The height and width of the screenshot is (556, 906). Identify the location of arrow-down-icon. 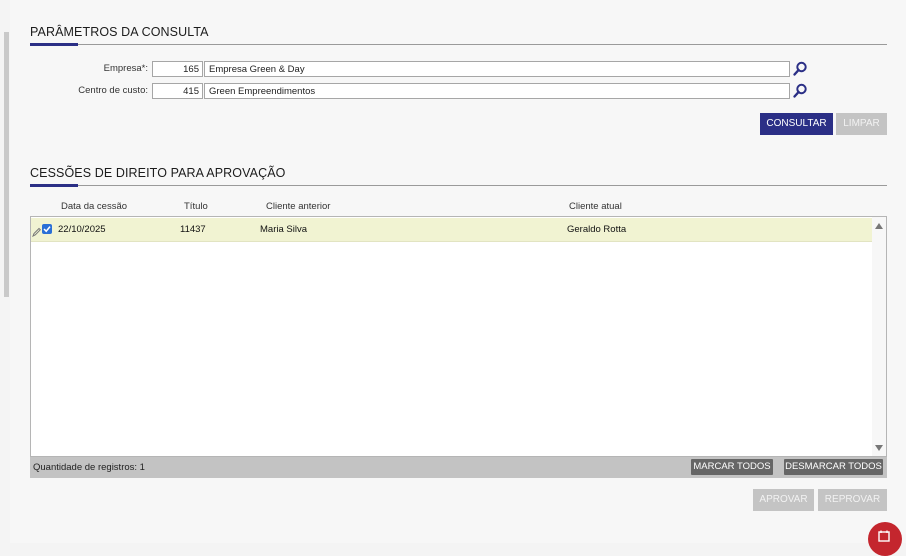
(879, 448).